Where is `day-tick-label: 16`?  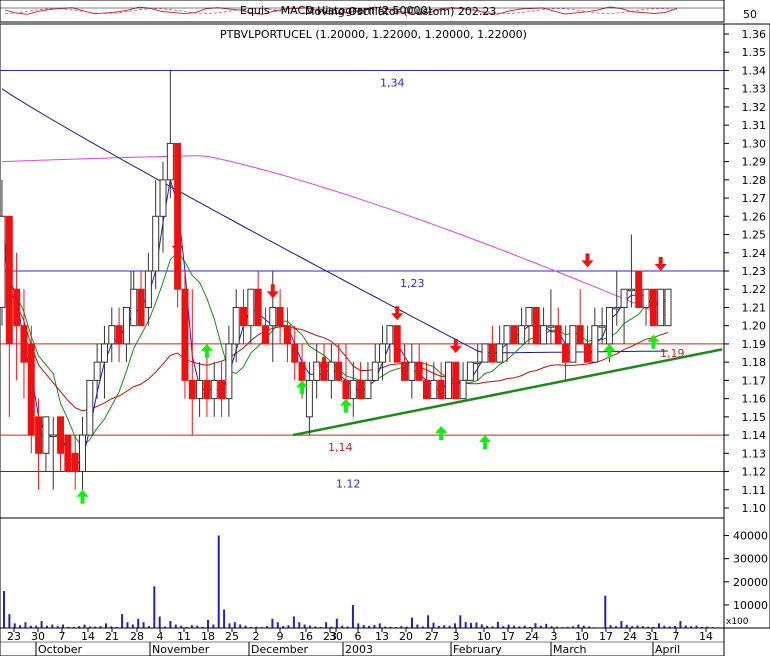
day-tick-label: 16 is located at coordinates (306, 636).